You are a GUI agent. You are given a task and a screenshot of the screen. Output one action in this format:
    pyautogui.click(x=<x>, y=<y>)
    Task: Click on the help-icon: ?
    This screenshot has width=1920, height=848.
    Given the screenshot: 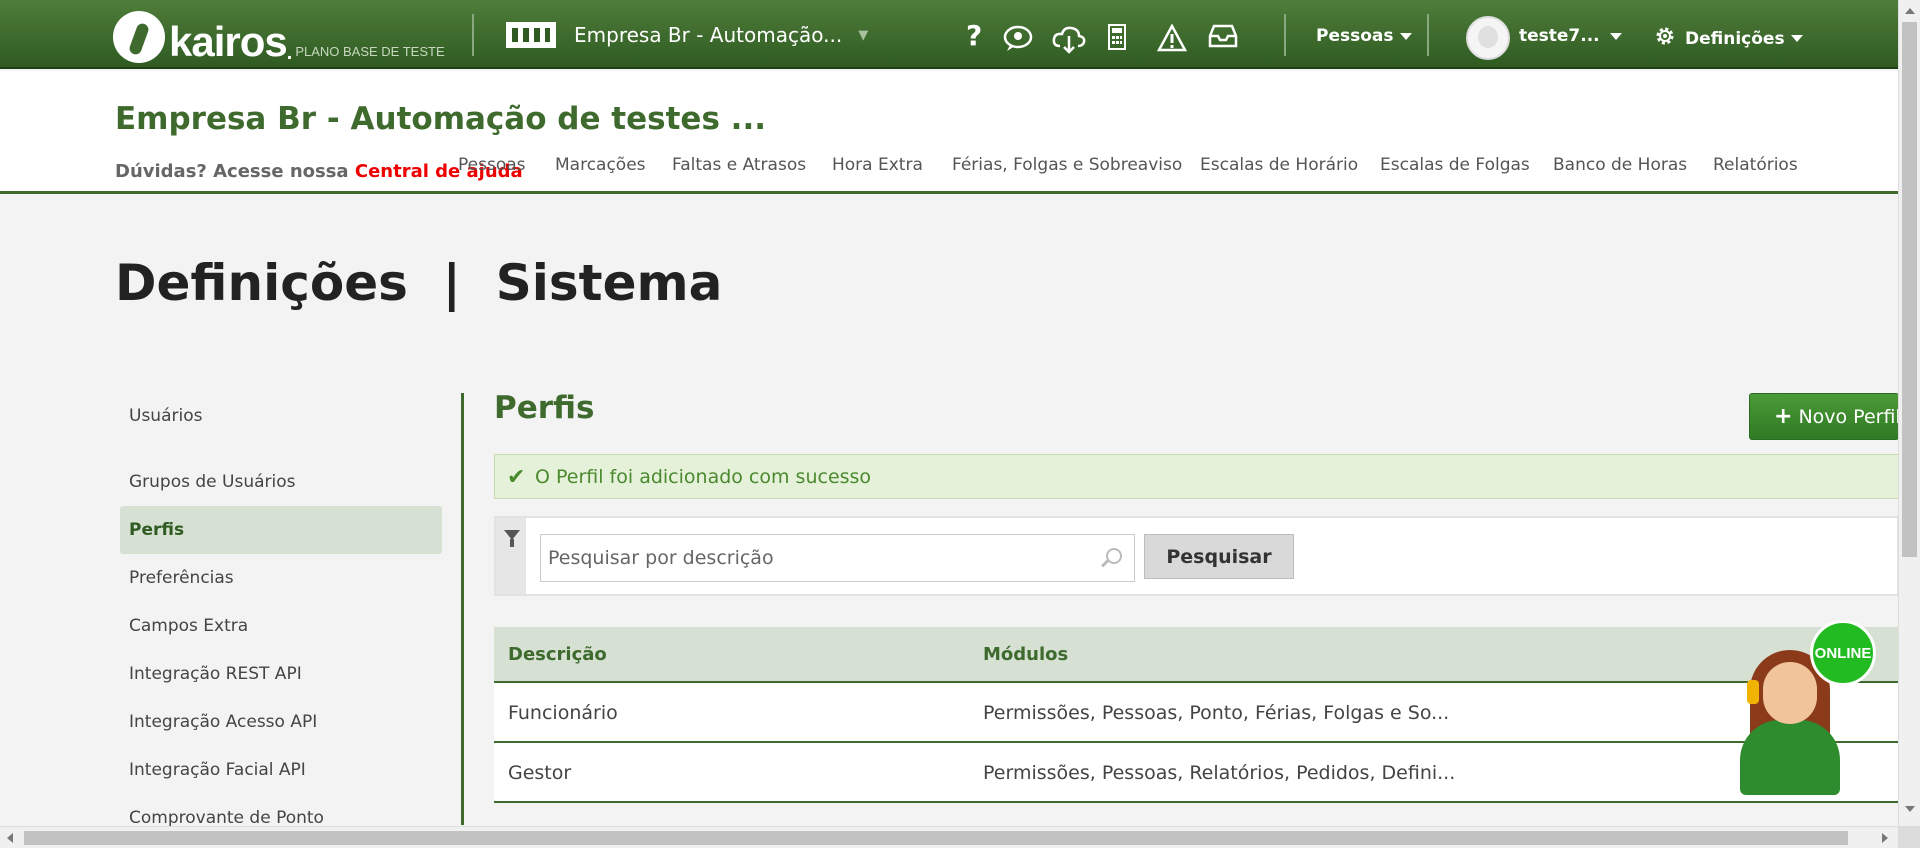 What is the action you would take?
    pyautogui.click(x=974, y=36)
    